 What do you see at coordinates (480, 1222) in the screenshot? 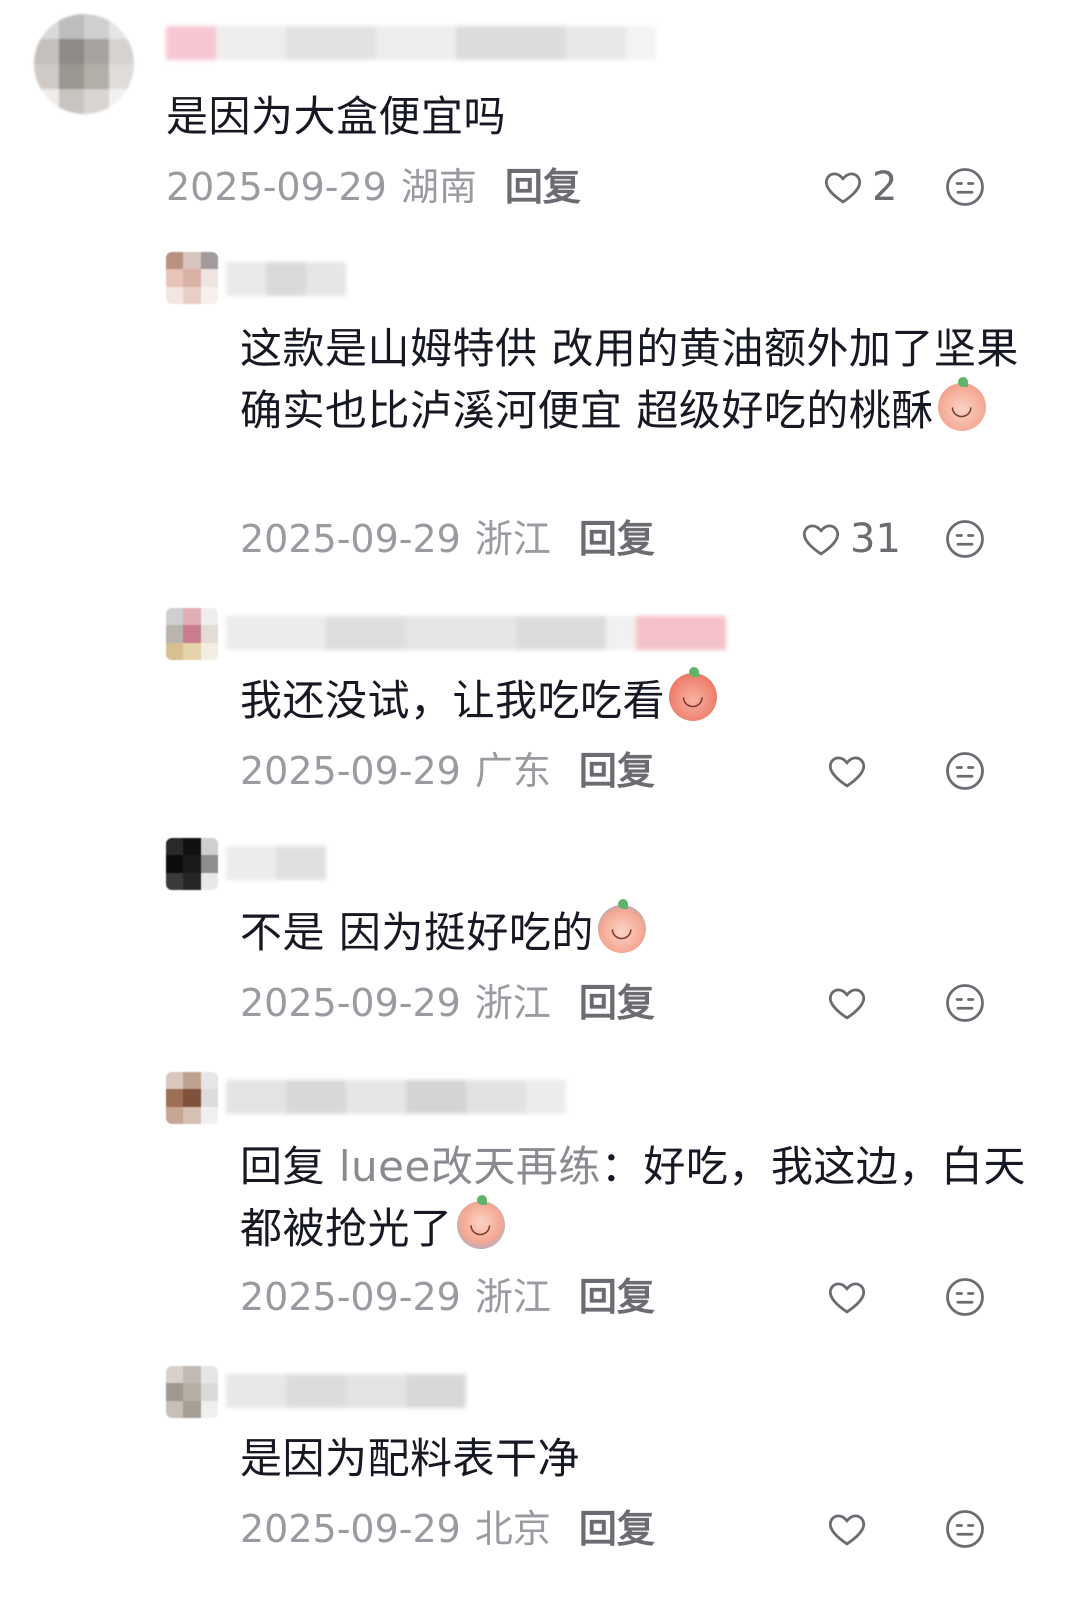
I see `peach-sob-icon` at bounding box center [480, 1222].